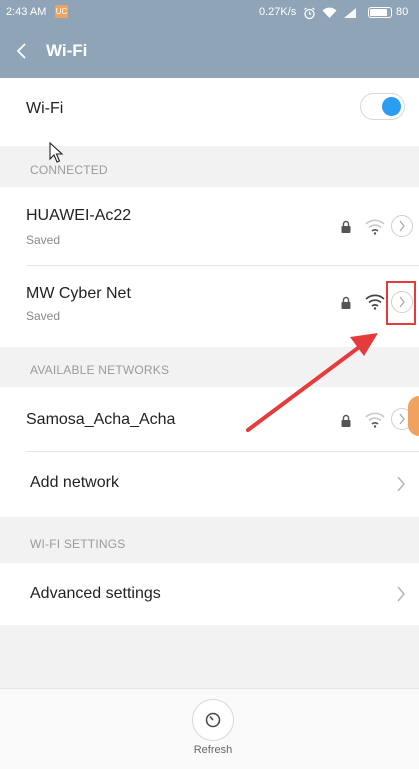 This screenshot has width=419, height=769. What do you see at coordinates (78, 293) in the screenshot?
I see `network-name: MW Cyber Net` at bounding box center [78, 293].